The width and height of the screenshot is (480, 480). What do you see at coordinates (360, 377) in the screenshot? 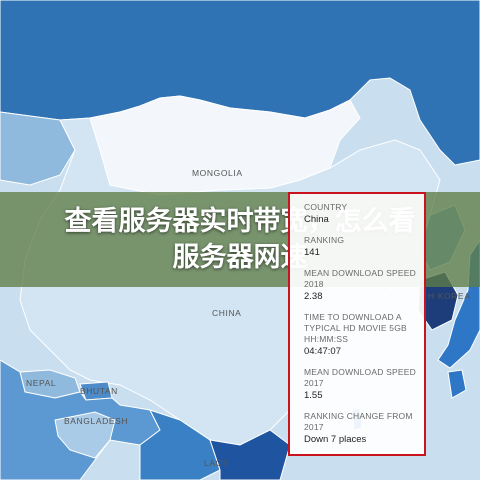
I see `info-label: MEAN DOWNLOAD SPEED 2017` at bounding box center [360, 377].